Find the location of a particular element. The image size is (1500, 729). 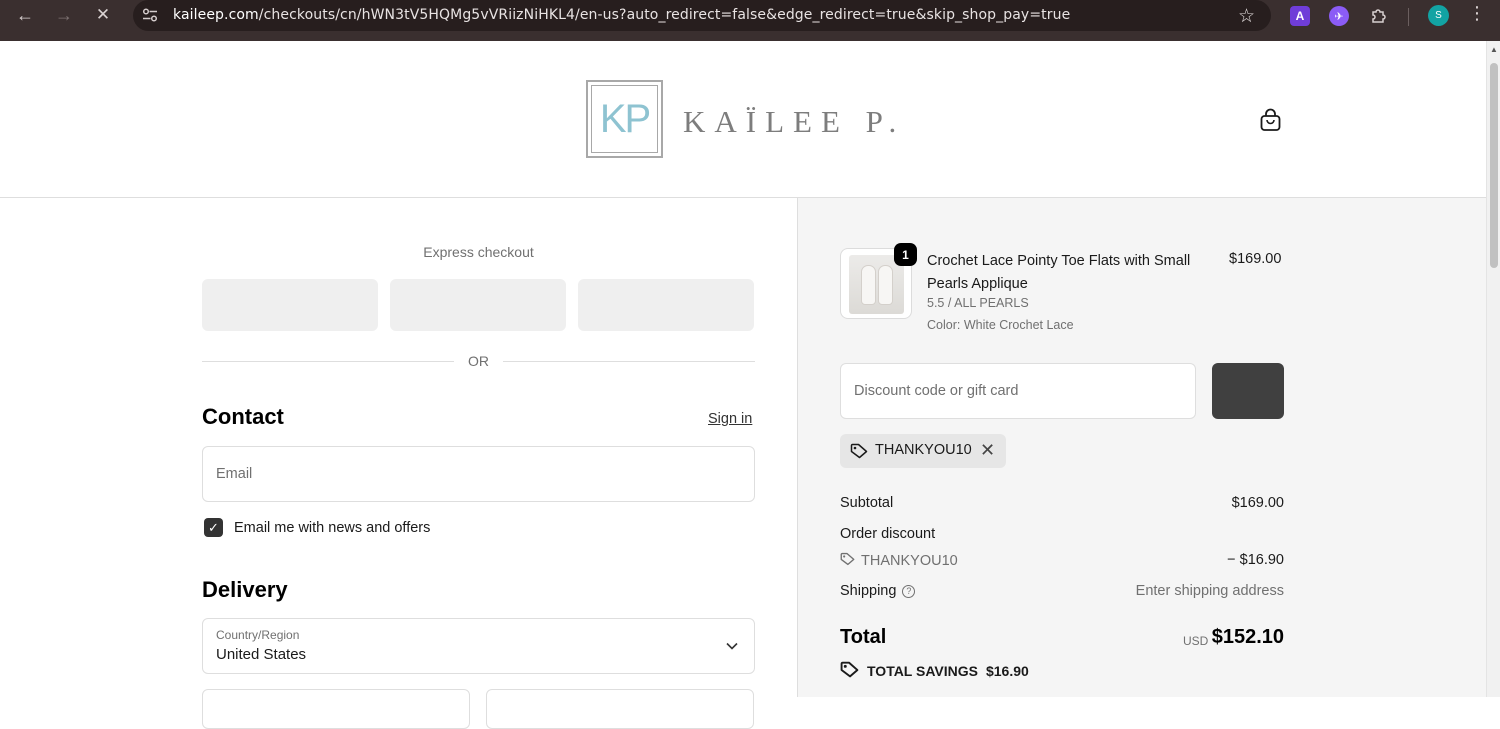

shipping-row: Shipping? is located at coordinates (878, 591).